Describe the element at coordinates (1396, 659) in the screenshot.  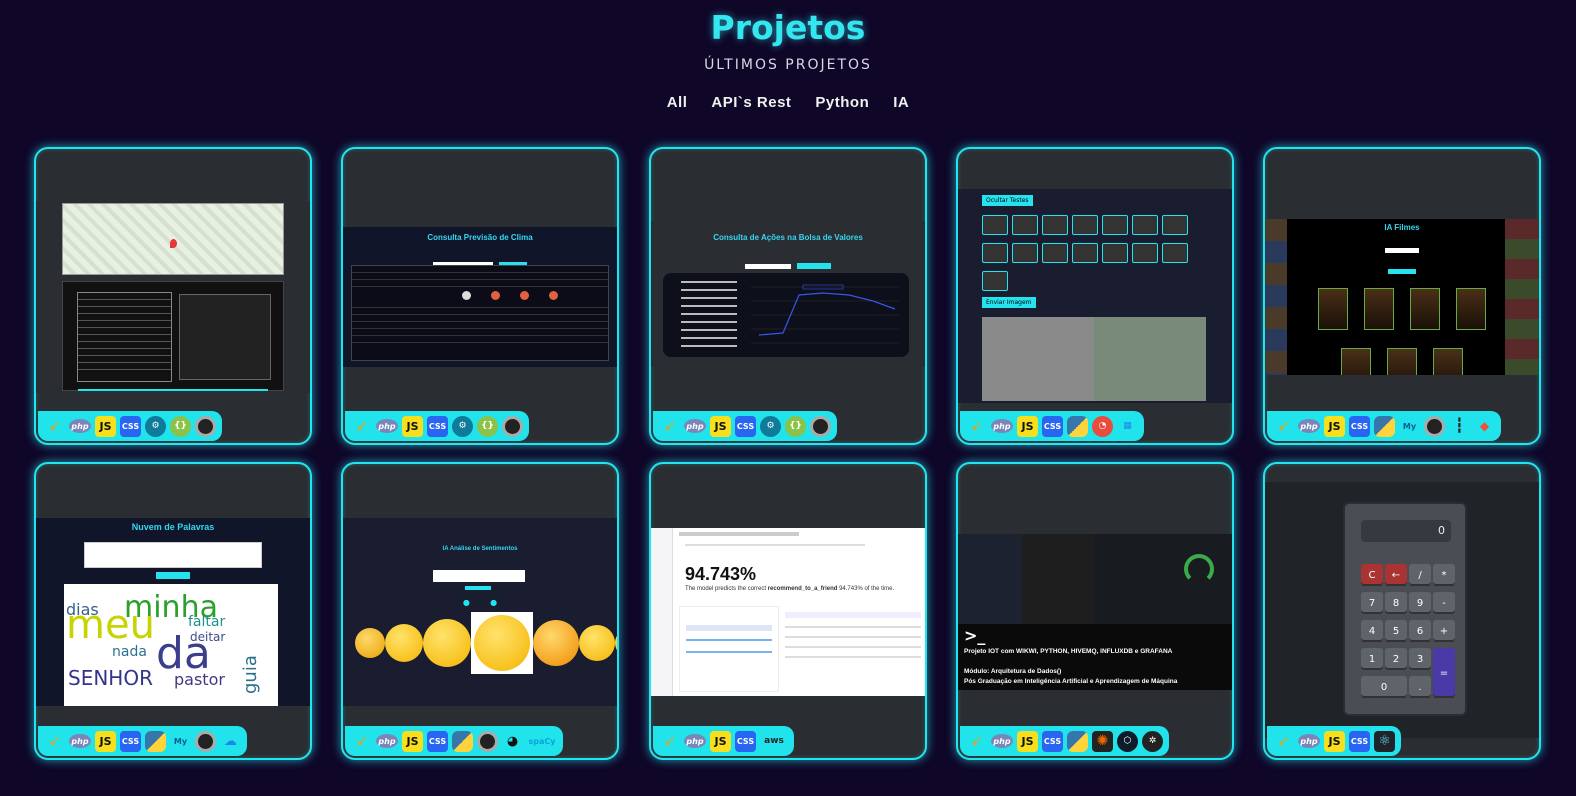
I see `calc-key: 2` at that location.